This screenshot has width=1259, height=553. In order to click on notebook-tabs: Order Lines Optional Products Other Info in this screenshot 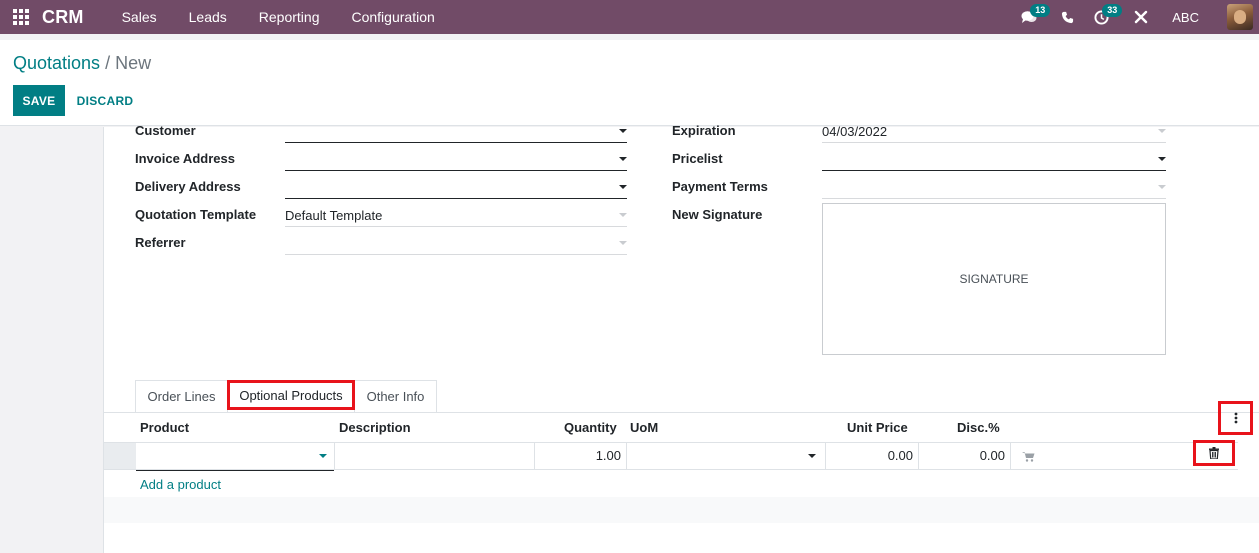, I will do `click(286, 396)`.